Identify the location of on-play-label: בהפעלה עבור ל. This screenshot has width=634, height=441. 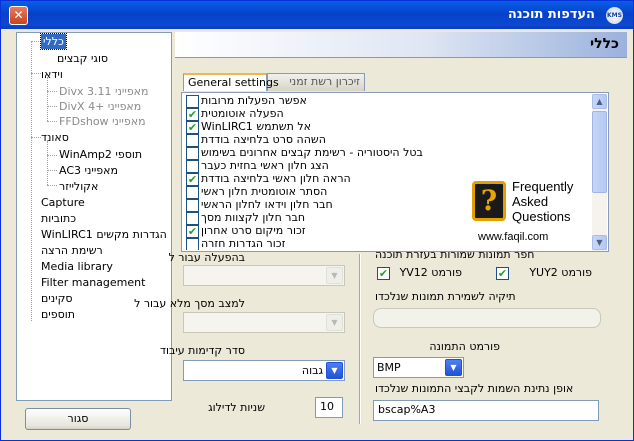
(206, 257).